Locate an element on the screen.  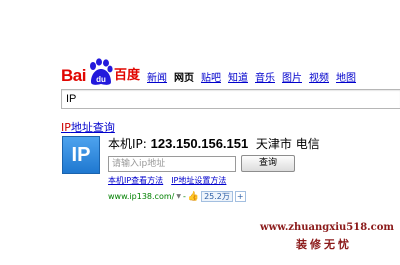
nav-news: 新闻 is located at coordinates (157, 79).